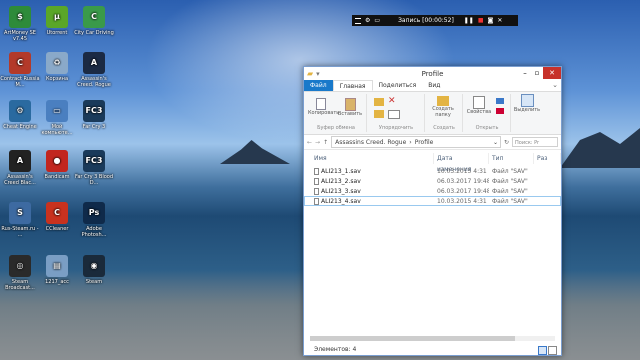 This screenshot has height=360, width=640. I want to click on column-date: Дата изменения, so click(461, 163).